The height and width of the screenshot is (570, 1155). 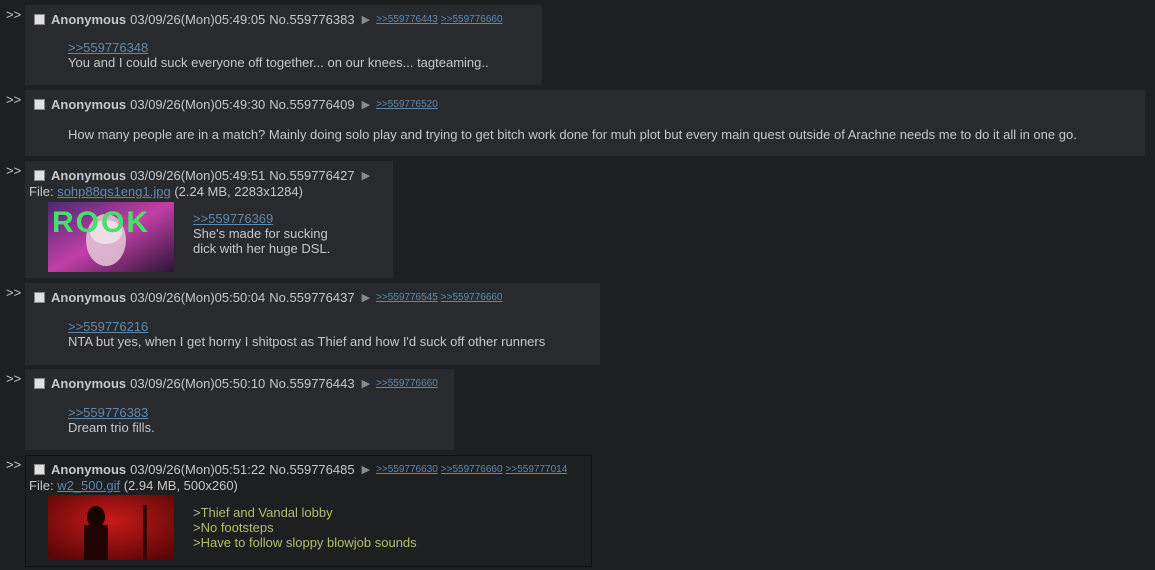 What do you see at coordinates (407, 469) in the screenshot?
I see `backlink: >>559776630` at bounding box center [407, 469].